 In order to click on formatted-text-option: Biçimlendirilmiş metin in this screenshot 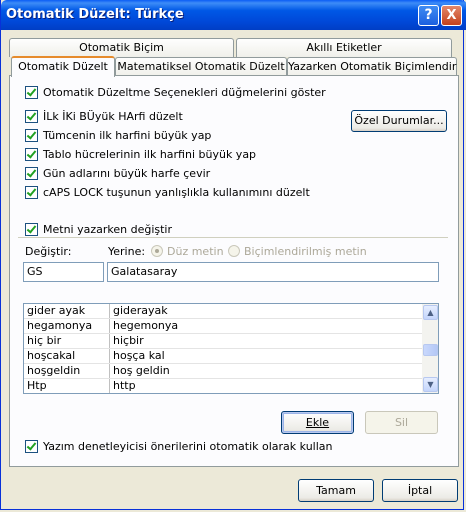, I will do `click(297, 251)`.